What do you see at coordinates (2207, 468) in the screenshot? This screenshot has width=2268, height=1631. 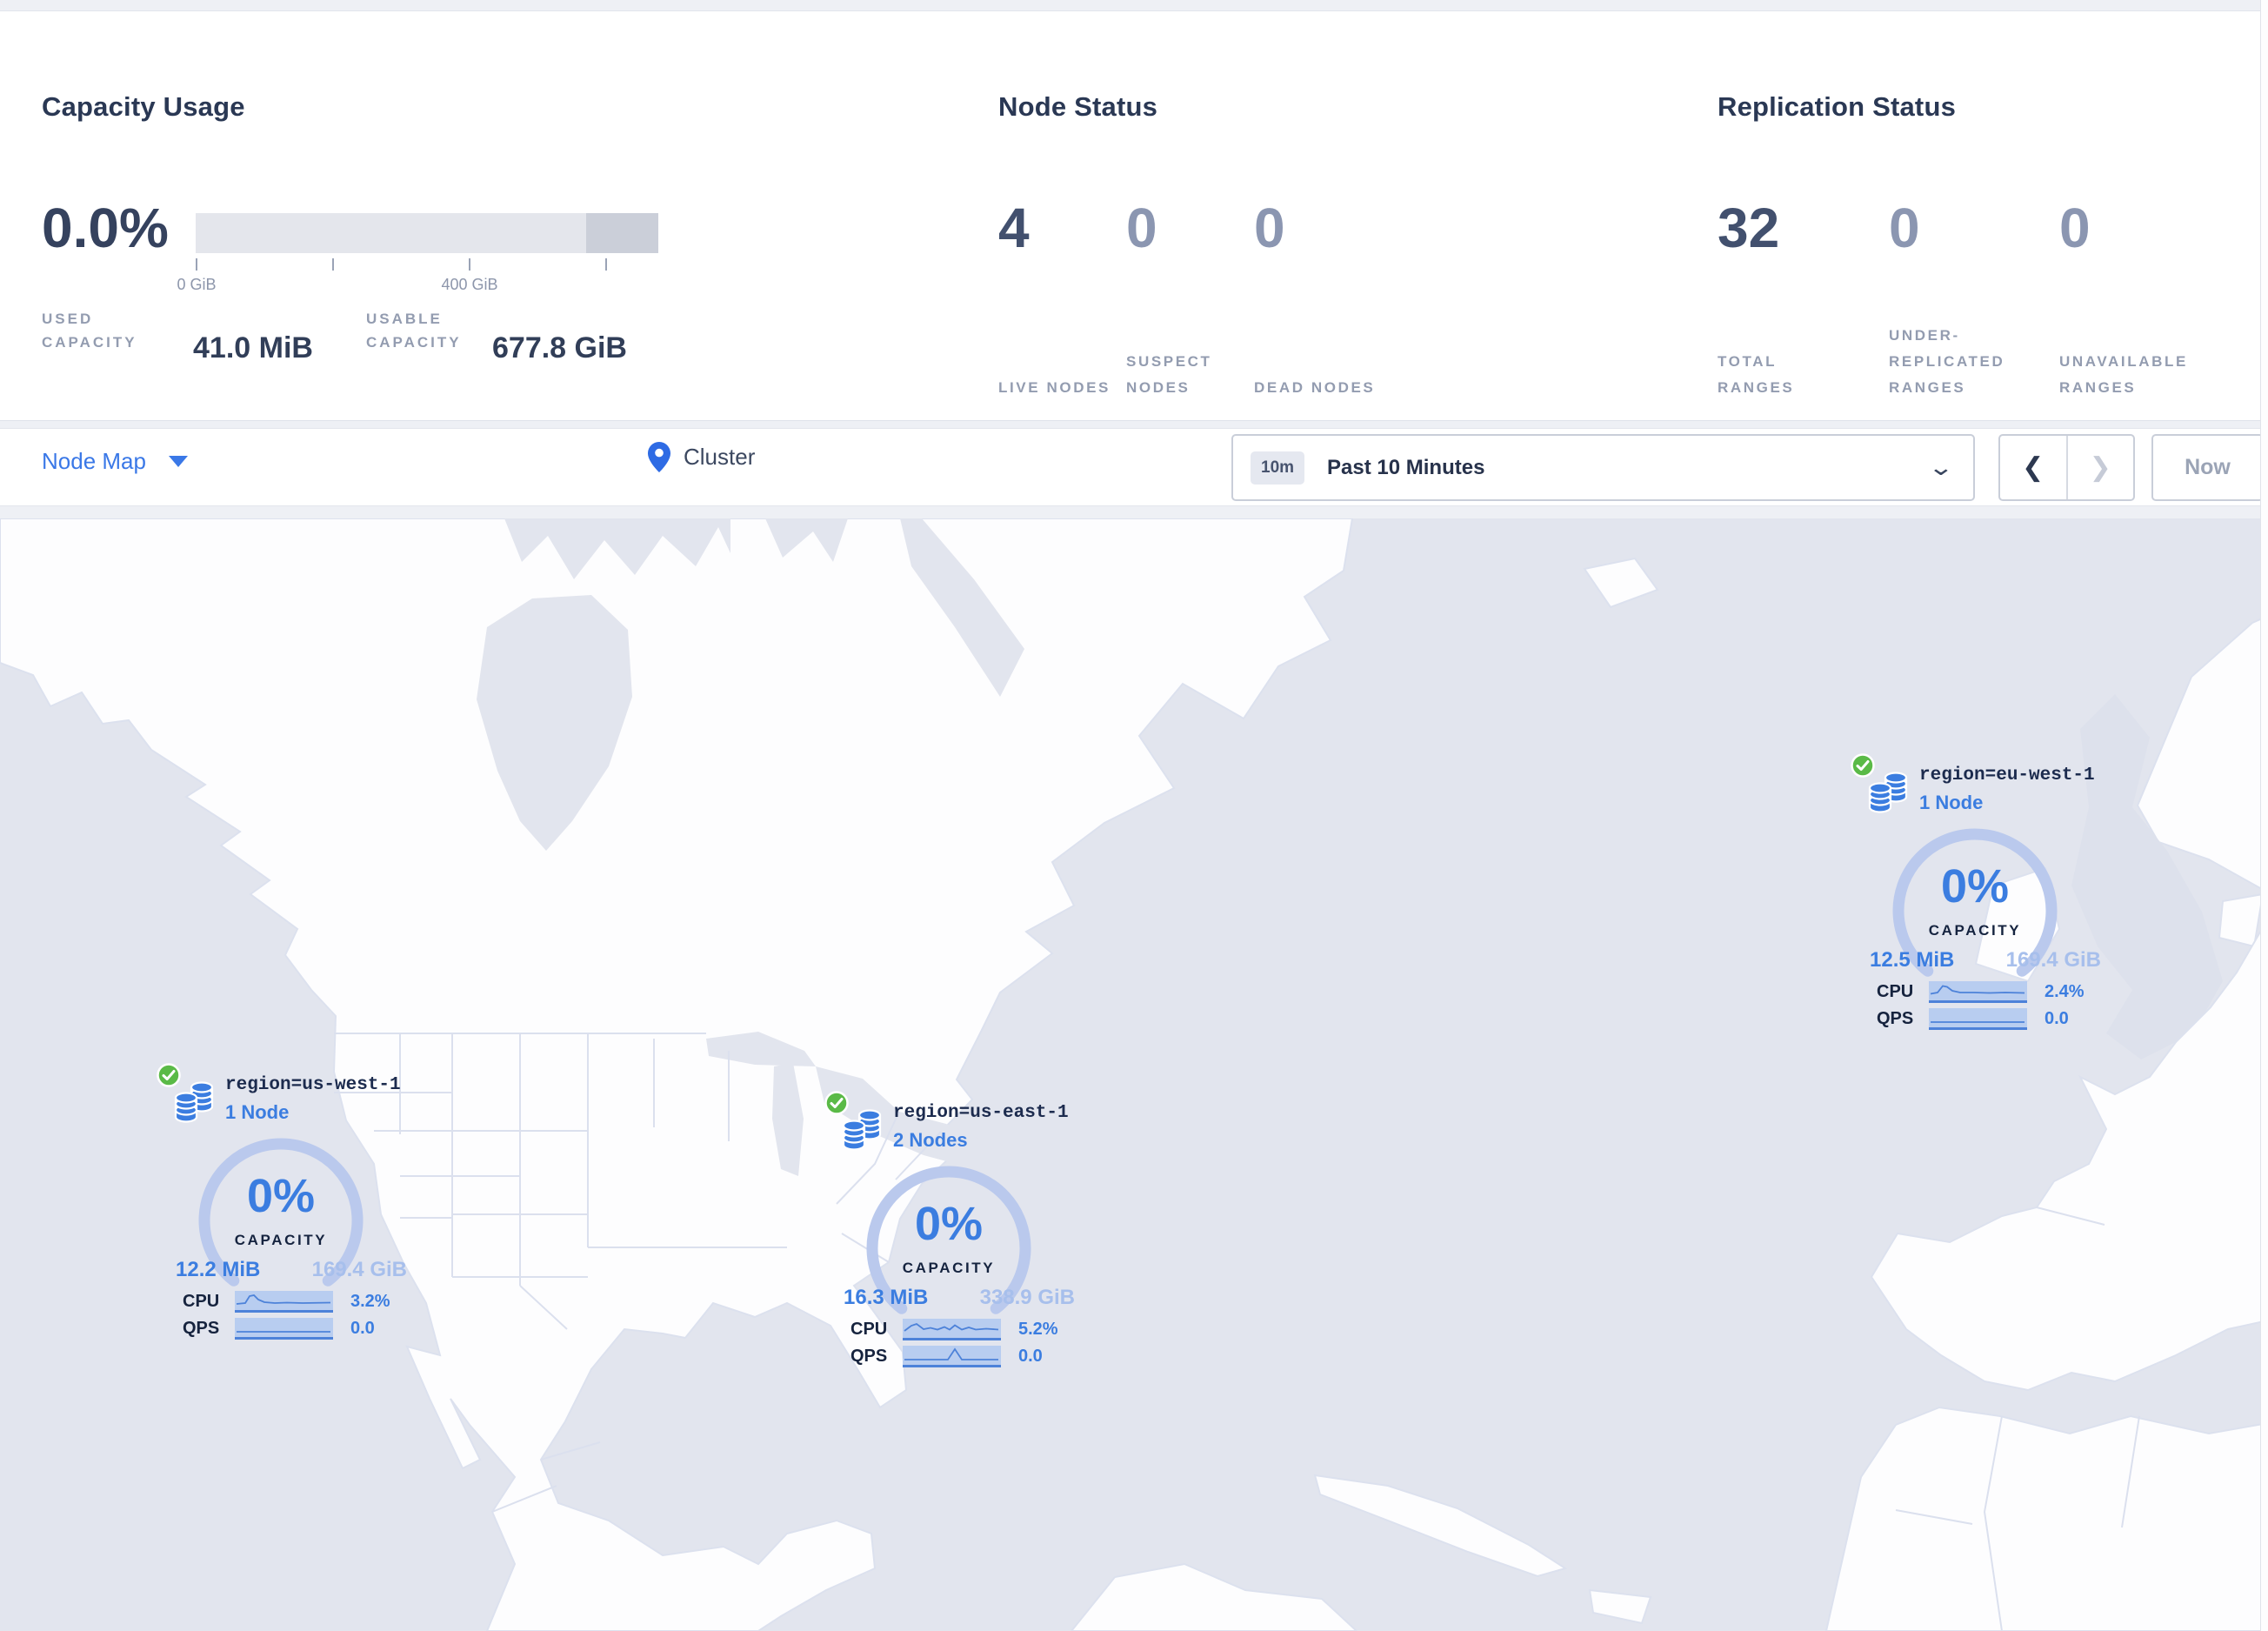 I see `time-window-now-button: Now` at bounding box center [2207, 468].